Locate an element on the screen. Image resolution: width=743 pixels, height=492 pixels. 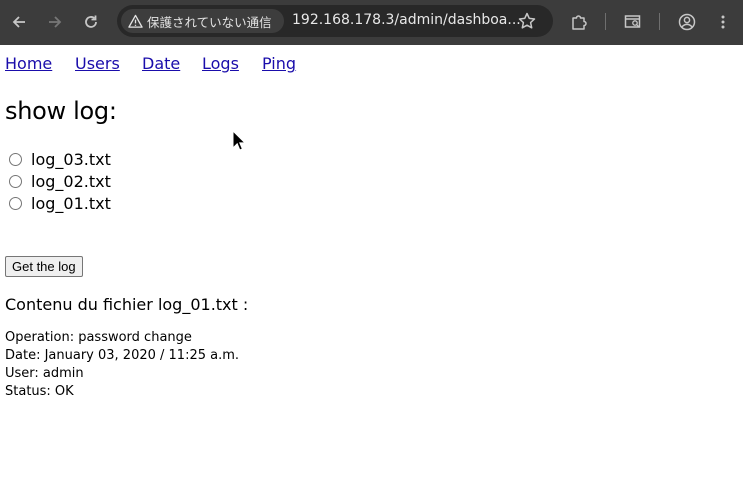
nav-link-home: Home is located at coordinates (28, 63).